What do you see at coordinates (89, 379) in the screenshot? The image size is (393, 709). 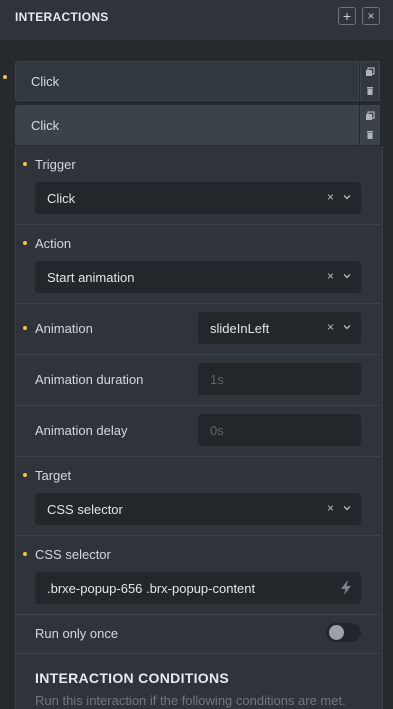 I see `animation-duration-label: Animation duration` at bounding box center [89, 379].